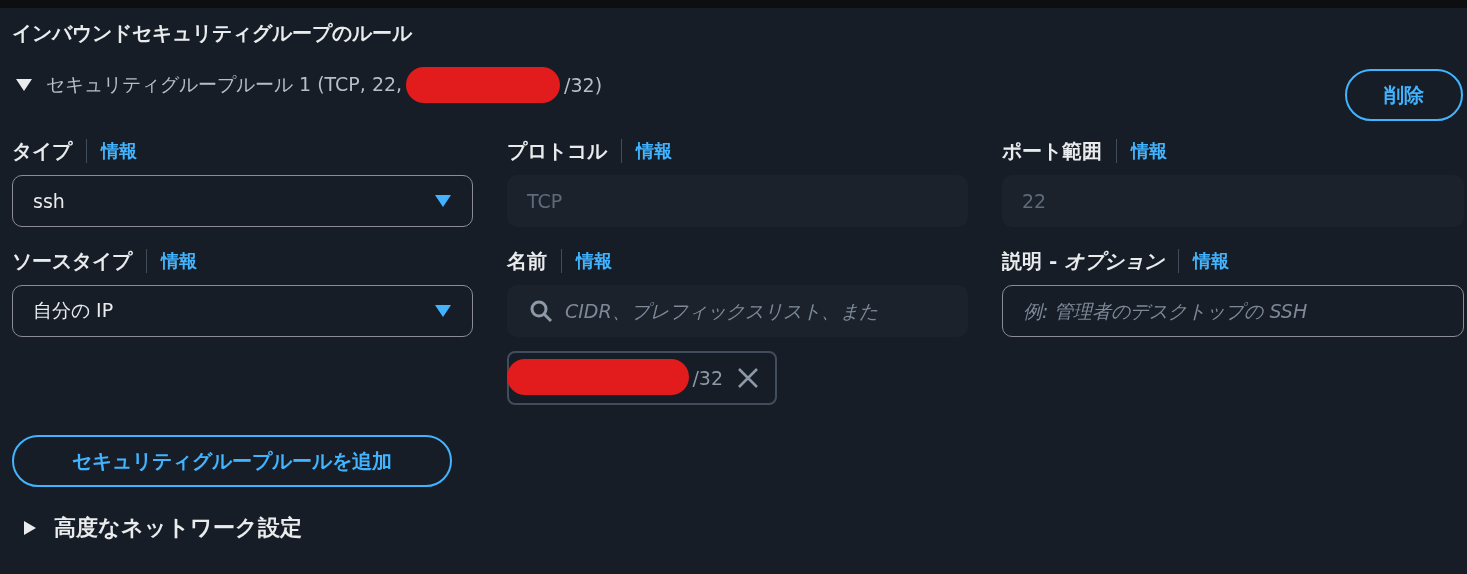  What do you see at coordinates (557, 151) in the screenshot?
I see `field-label: プロトコル` at bounding box center [557, 151].